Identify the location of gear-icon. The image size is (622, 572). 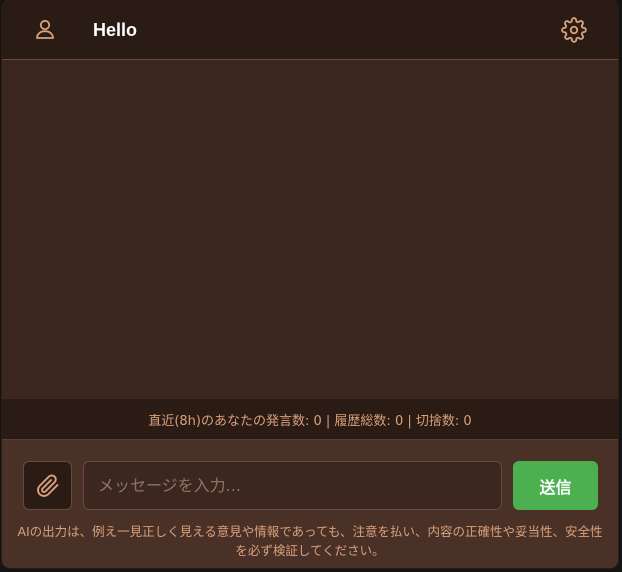
(574, 30).